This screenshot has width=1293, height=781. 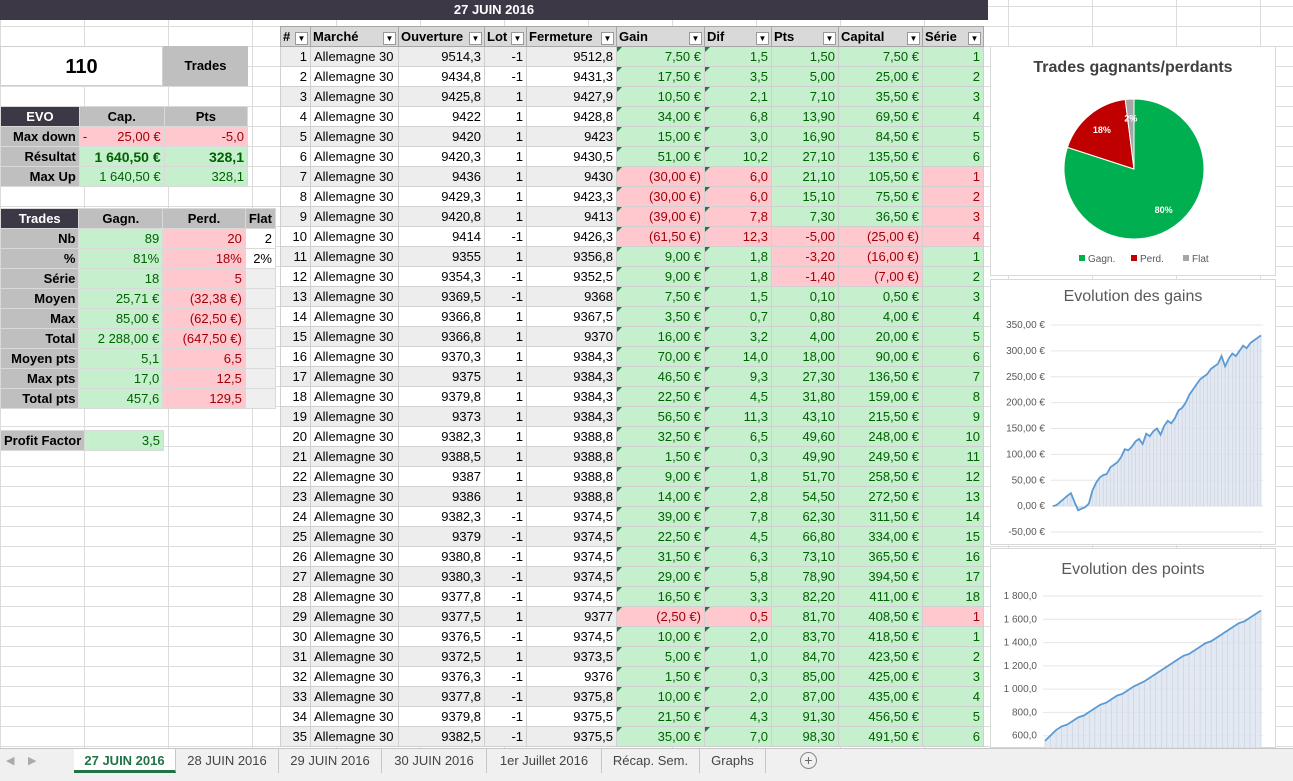 What do you see at coordinates (805, 56) in the screenshot?
I see `cell-pts: 1,50` at bounding box center [805, 56].